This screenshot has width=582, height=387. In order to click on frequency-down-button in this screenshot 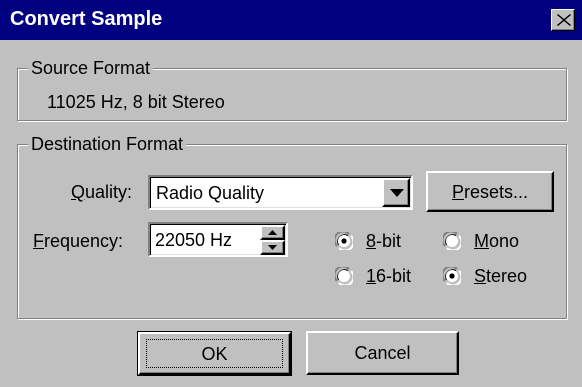, I will do `click(272, 247)`.